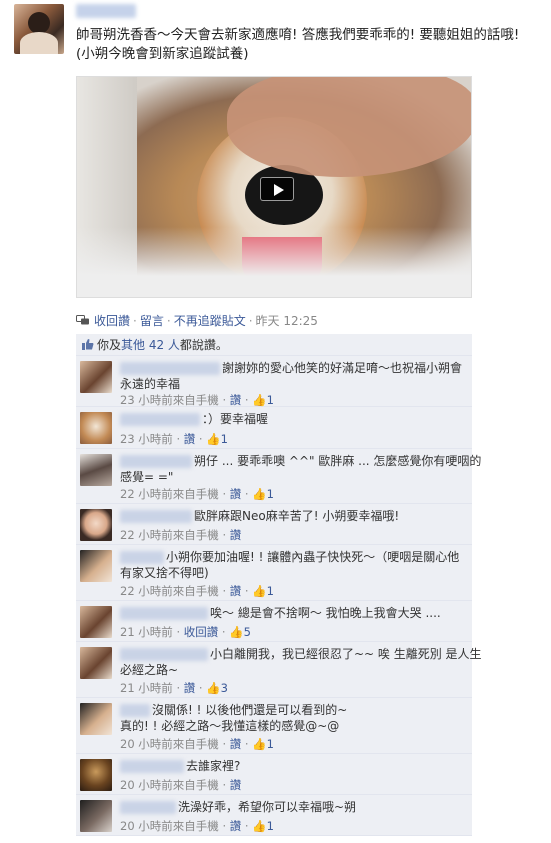  What do you see at coordinates (174, 688) in the screenshot?
I see `comment-meta: 21 小時前 · 讚 · 👍3` at bounding box center [174, 688].